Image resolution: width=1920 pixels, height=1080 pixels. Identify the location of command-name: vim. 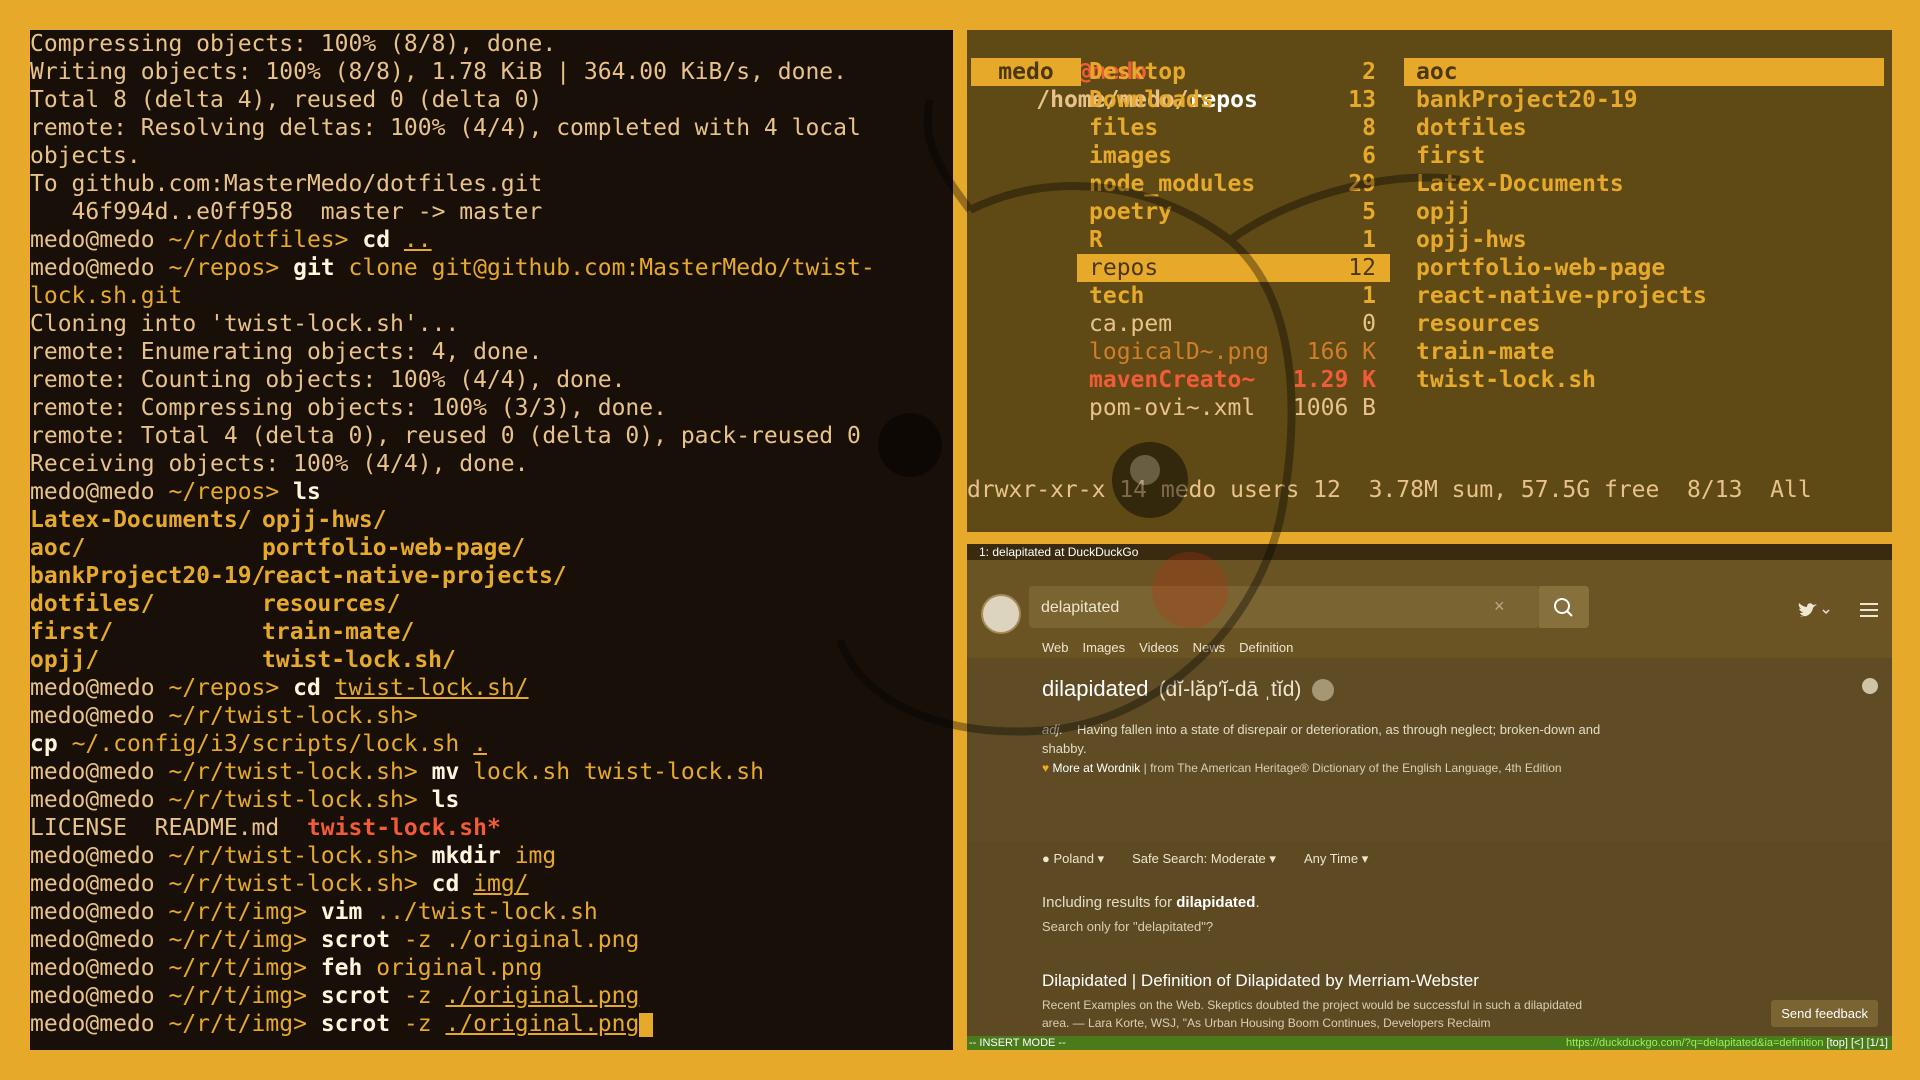
(341, 912).